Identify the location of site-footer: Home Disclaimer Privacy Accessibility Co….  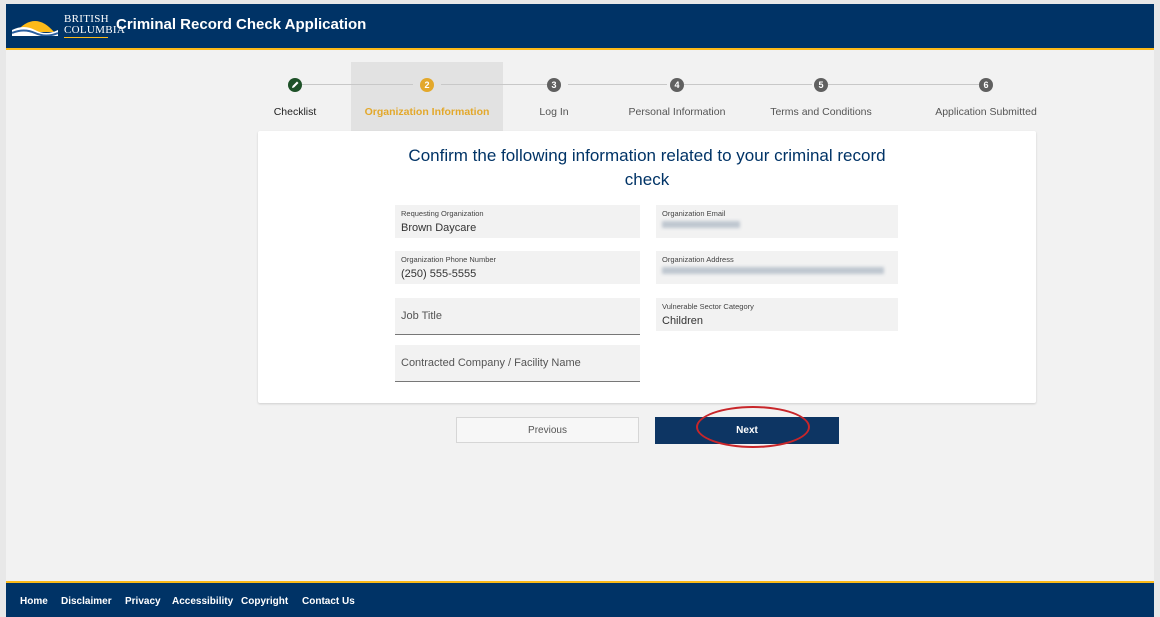
(580, 599).